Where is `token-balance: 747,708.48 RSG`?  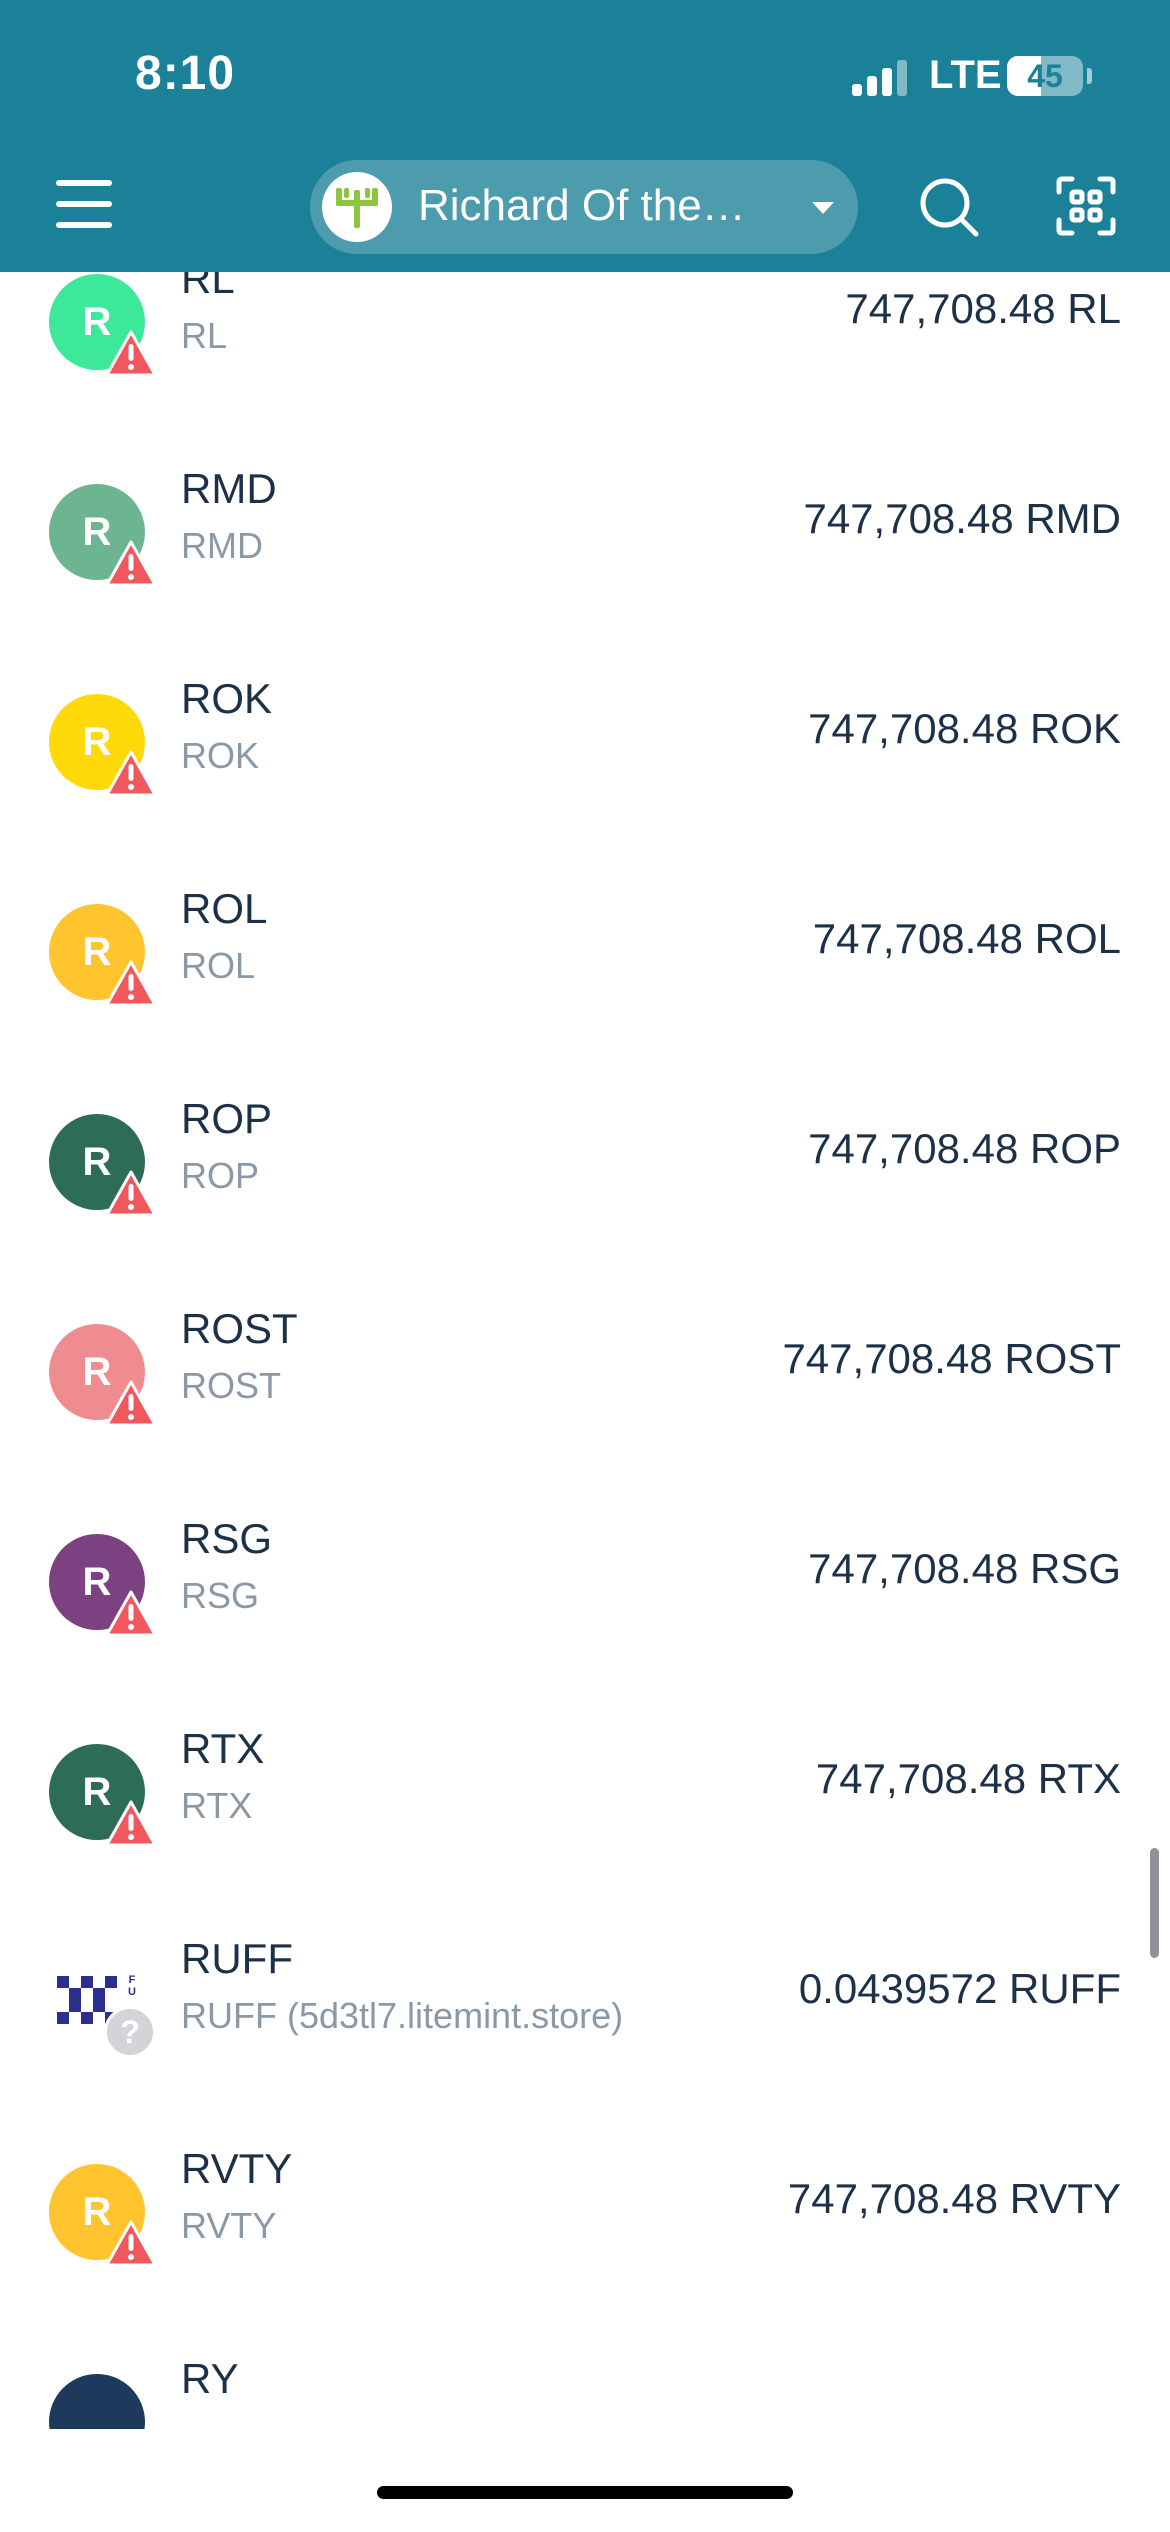 token-balance: 747,708.48 RSG is located at coordinates (964, 1568).